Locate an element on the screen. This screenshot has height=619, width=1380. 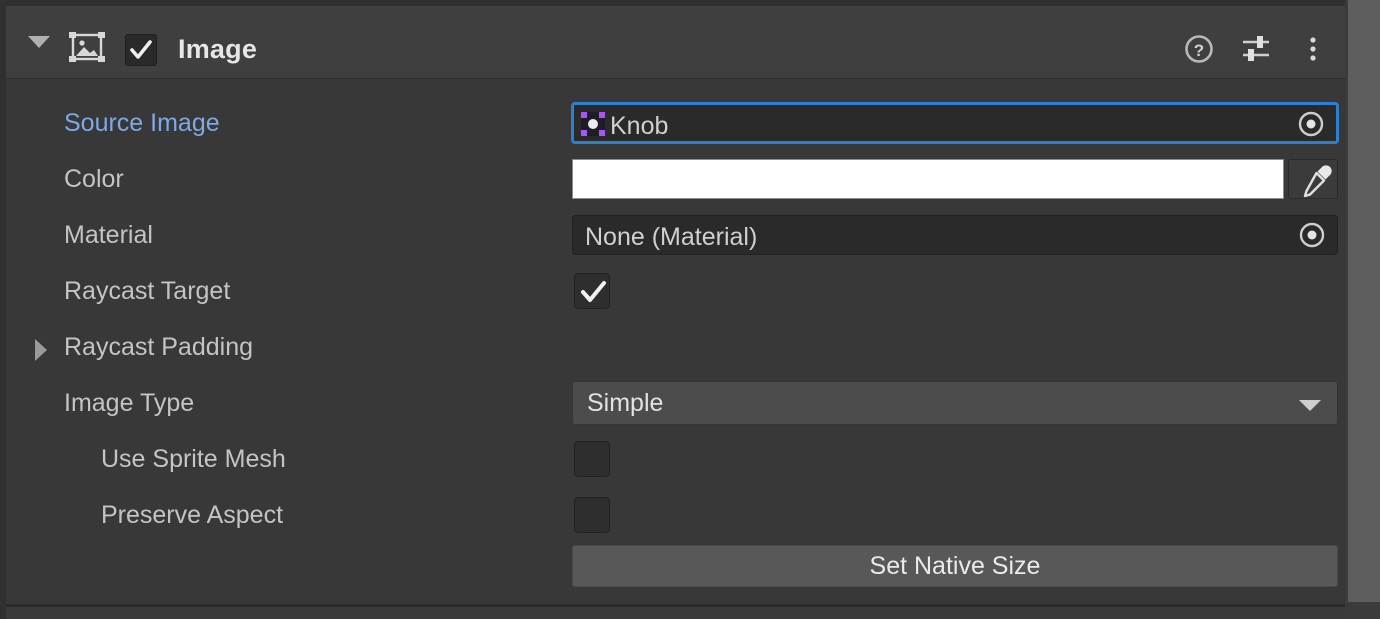
more-menu-icon is located at coordinates (1313, 49).